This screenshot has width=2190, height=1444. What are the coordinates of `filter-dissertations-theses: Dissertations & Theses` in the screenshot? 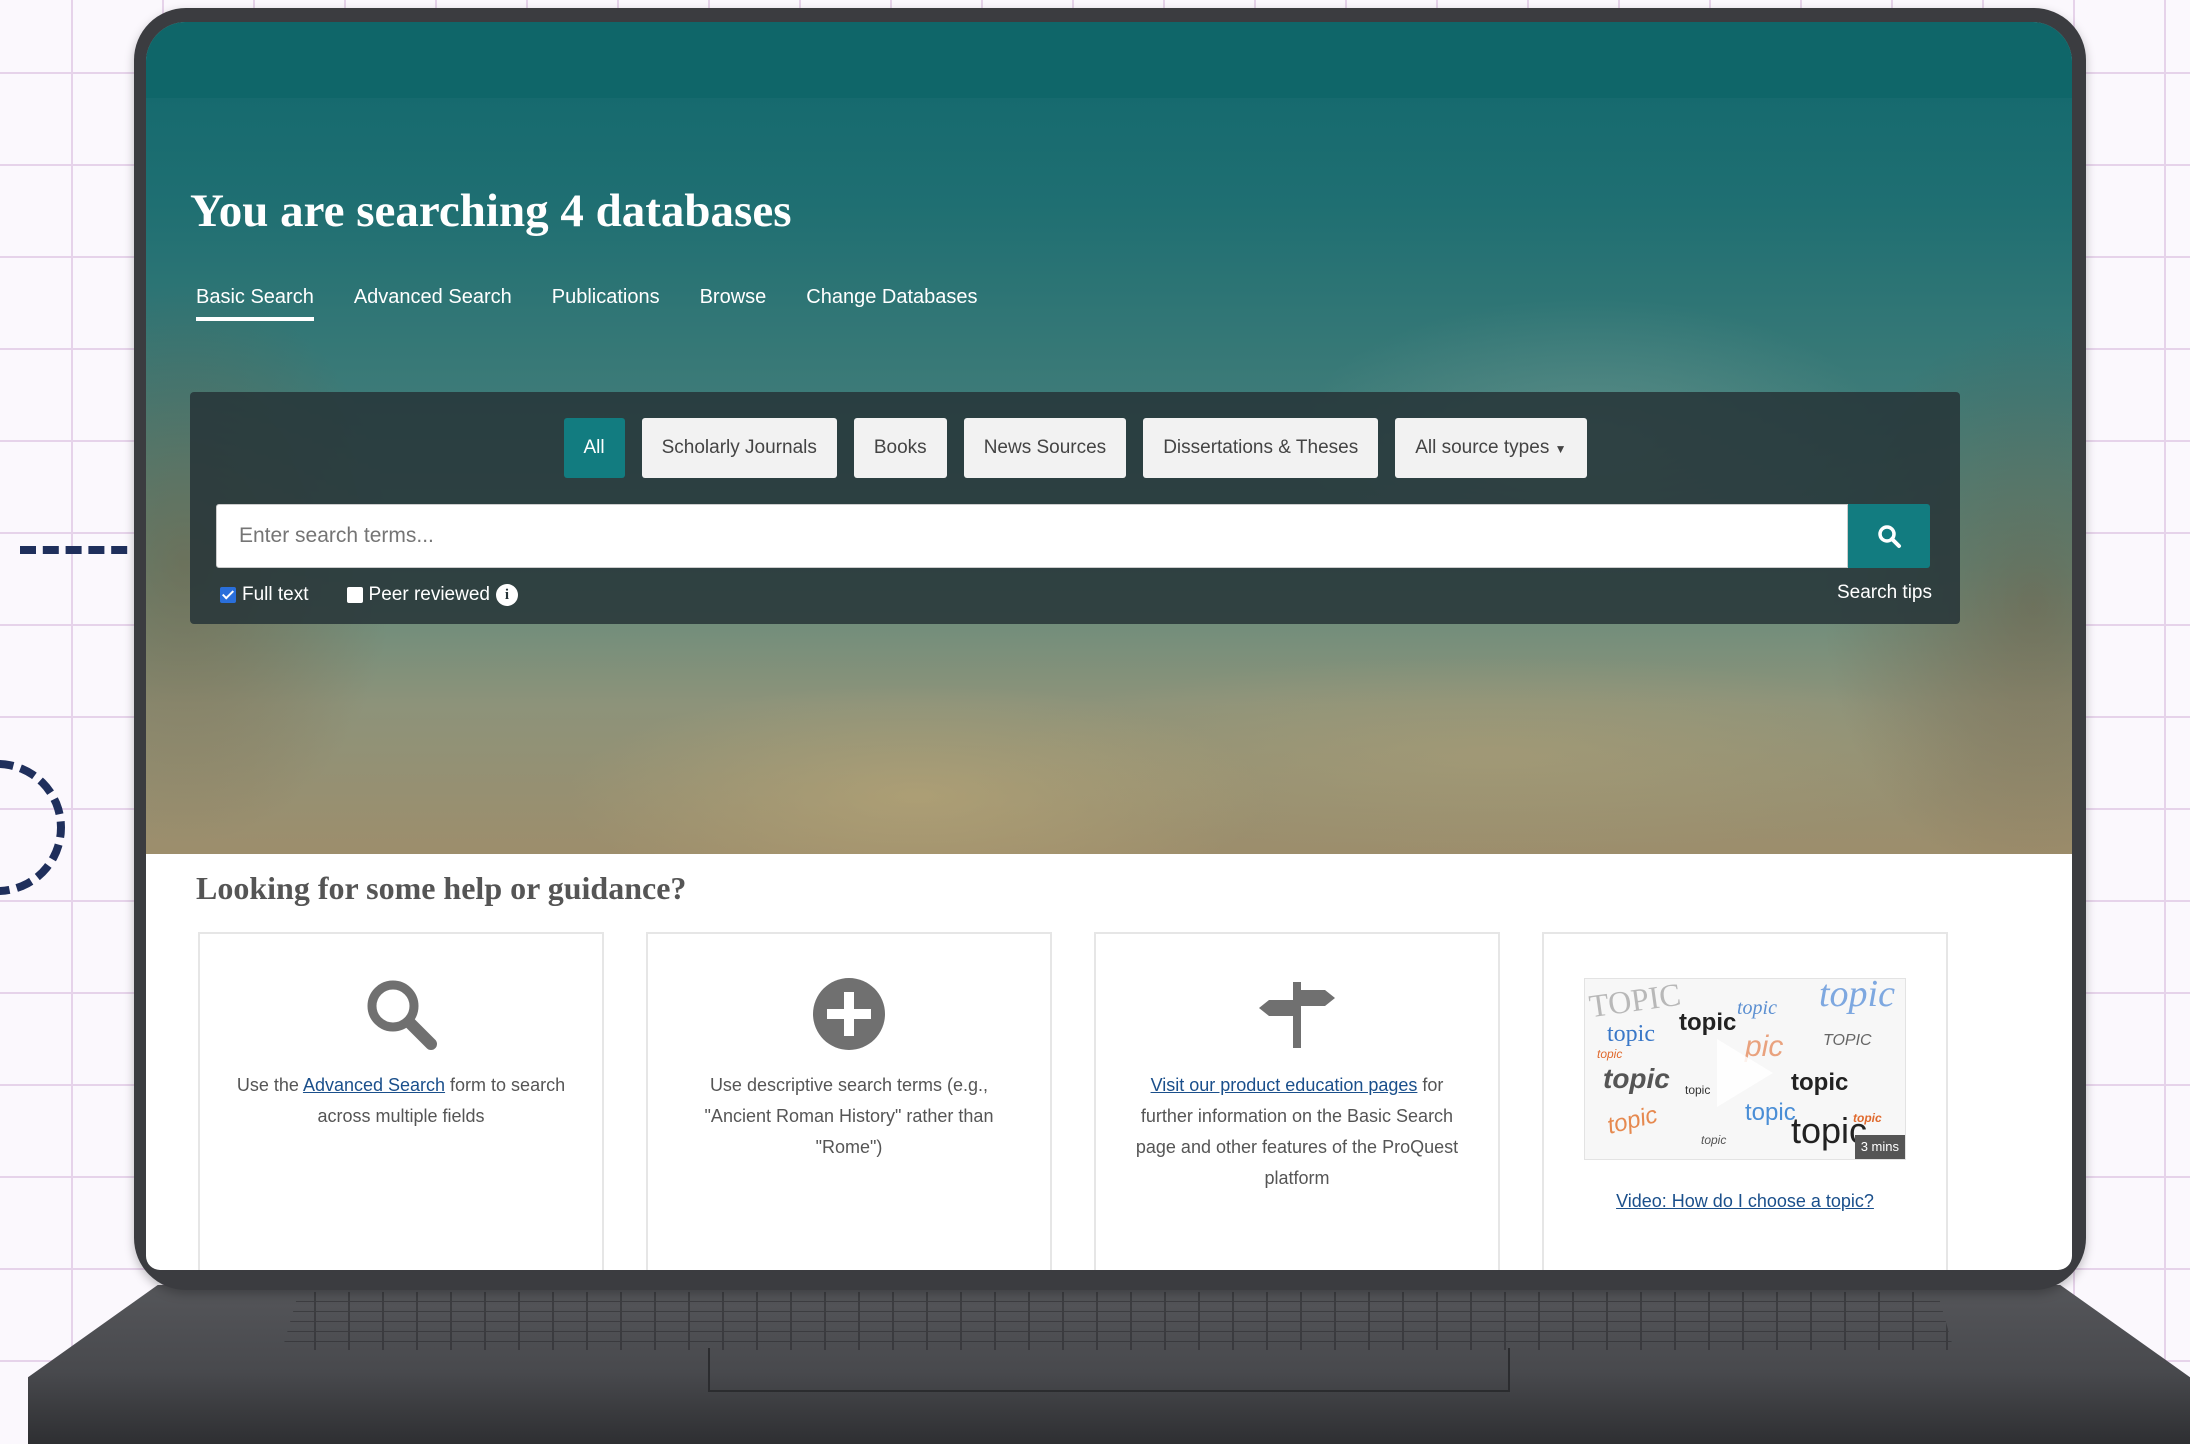 It's located at (1261, 448).